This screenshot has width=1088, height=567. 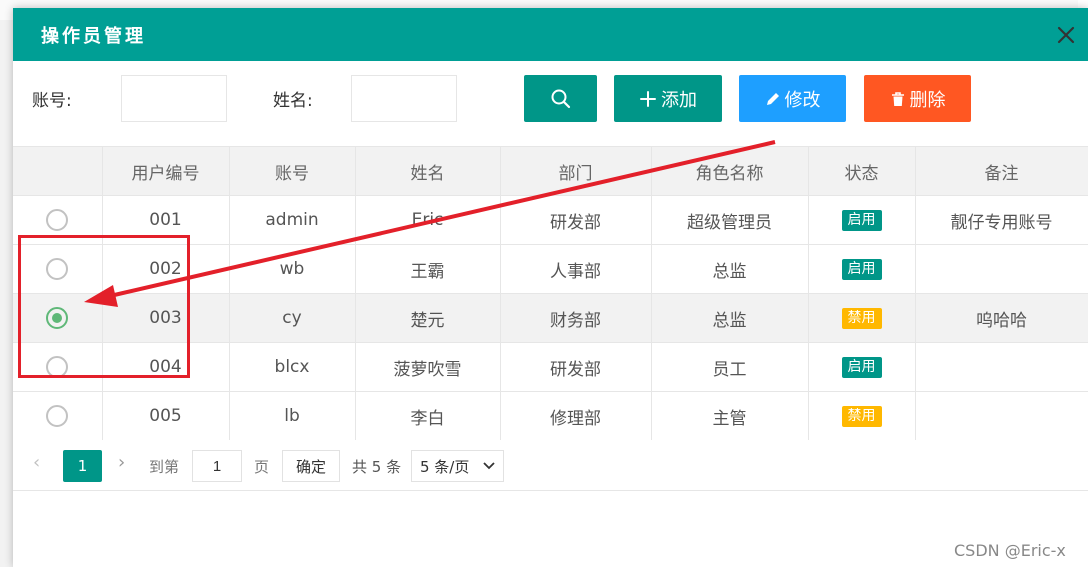 What do you see at coordinates (927, 99) in the screenshot?
I see `delete-button-label: 删除` at bounding box center [927, 99].